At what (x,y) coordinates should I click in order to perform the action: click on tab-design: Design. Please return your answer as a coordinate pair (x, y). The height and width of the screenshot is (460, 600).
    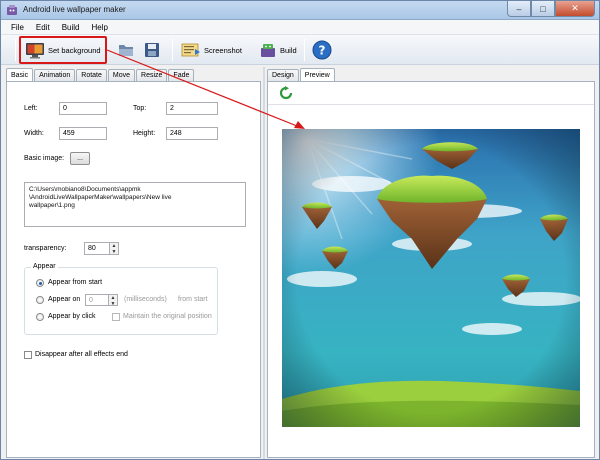
    Looking at the image, I should click on (283, 75).